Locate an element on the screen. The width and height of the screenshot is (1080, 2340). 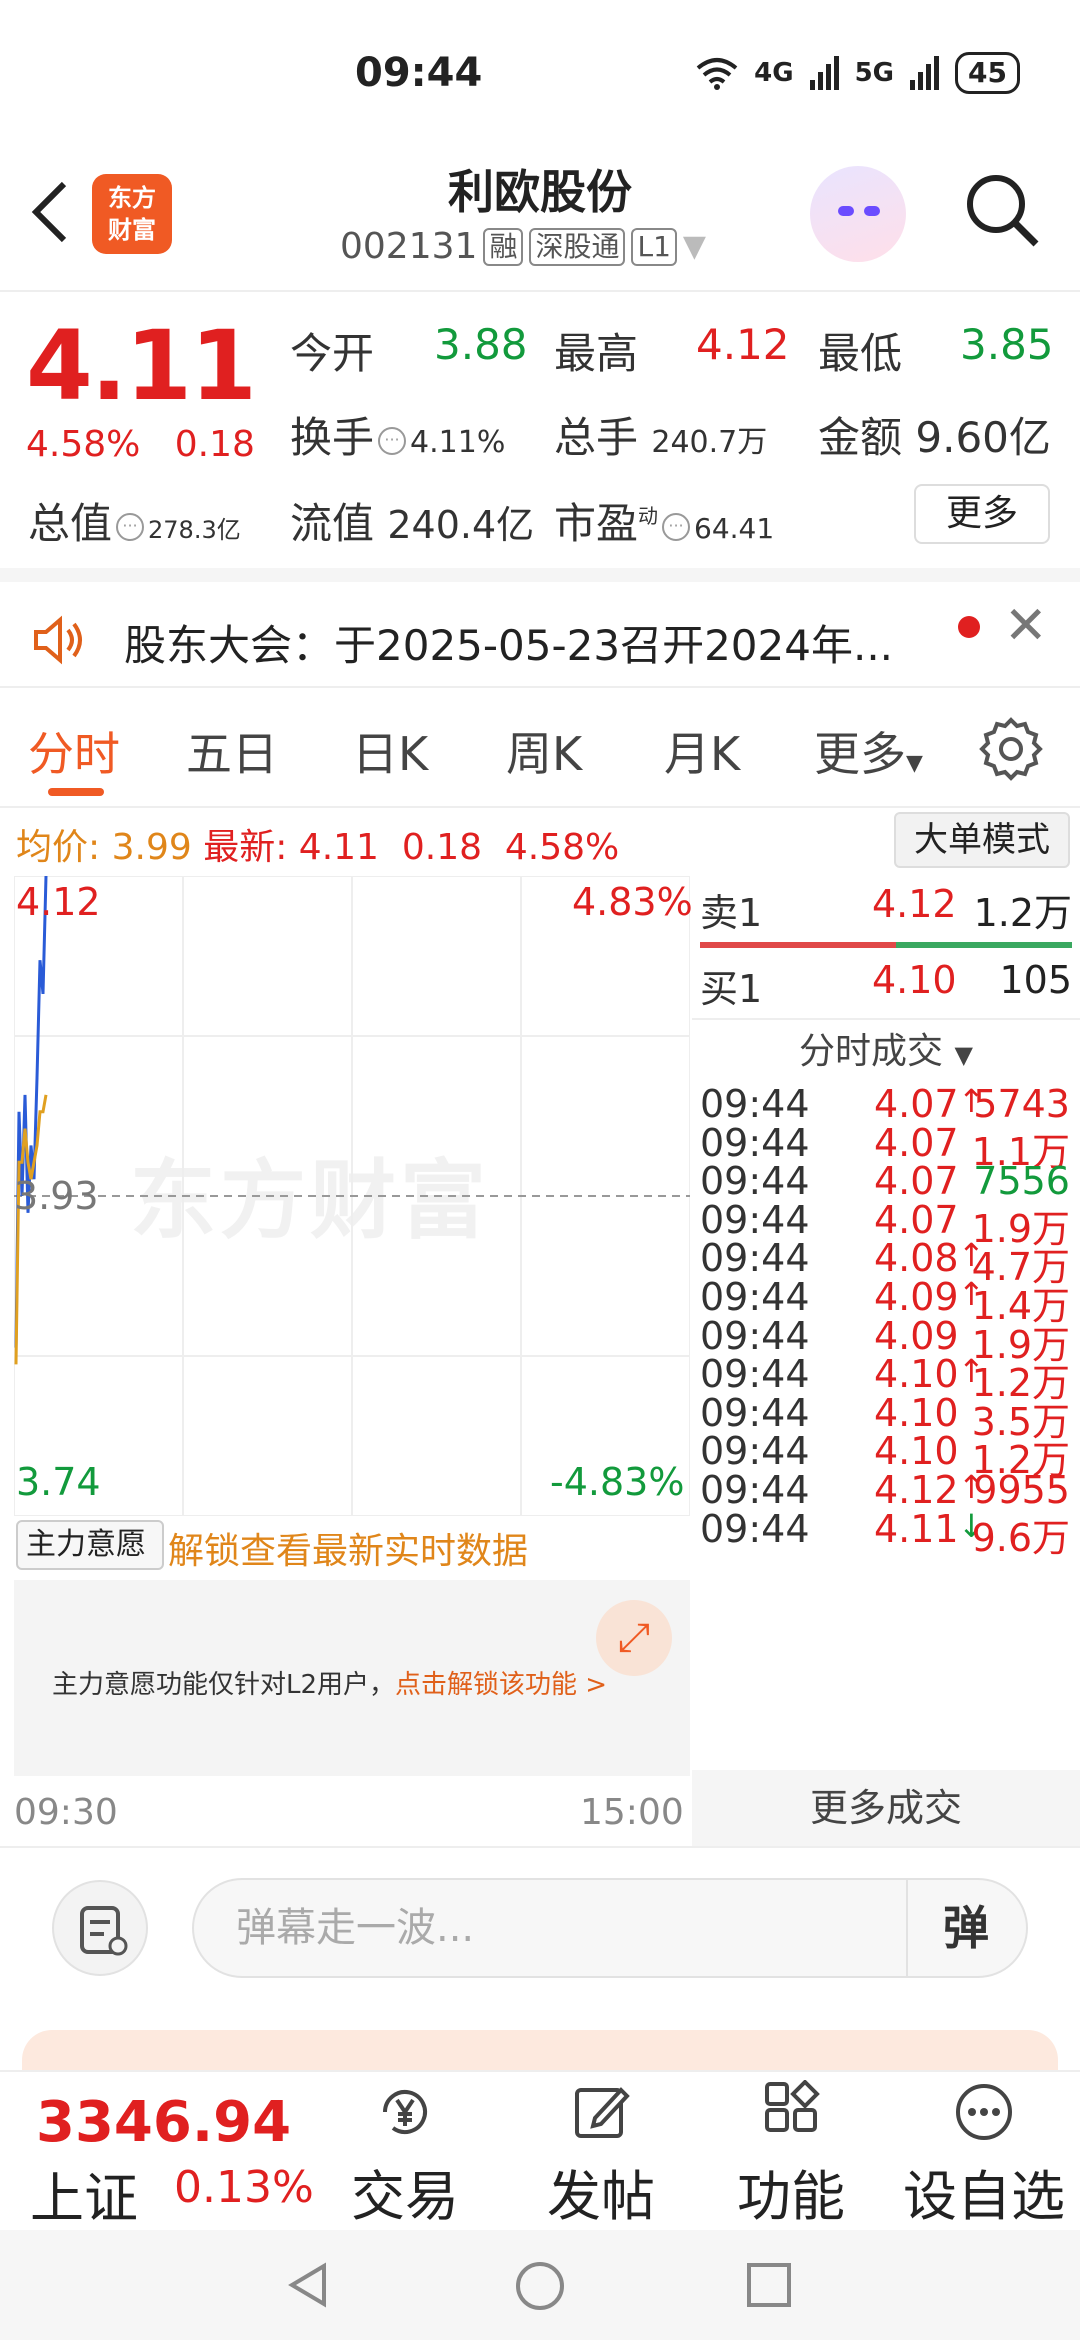
main-will-select: 主力意愿 ▼ is located at coordinates (90, 1562).